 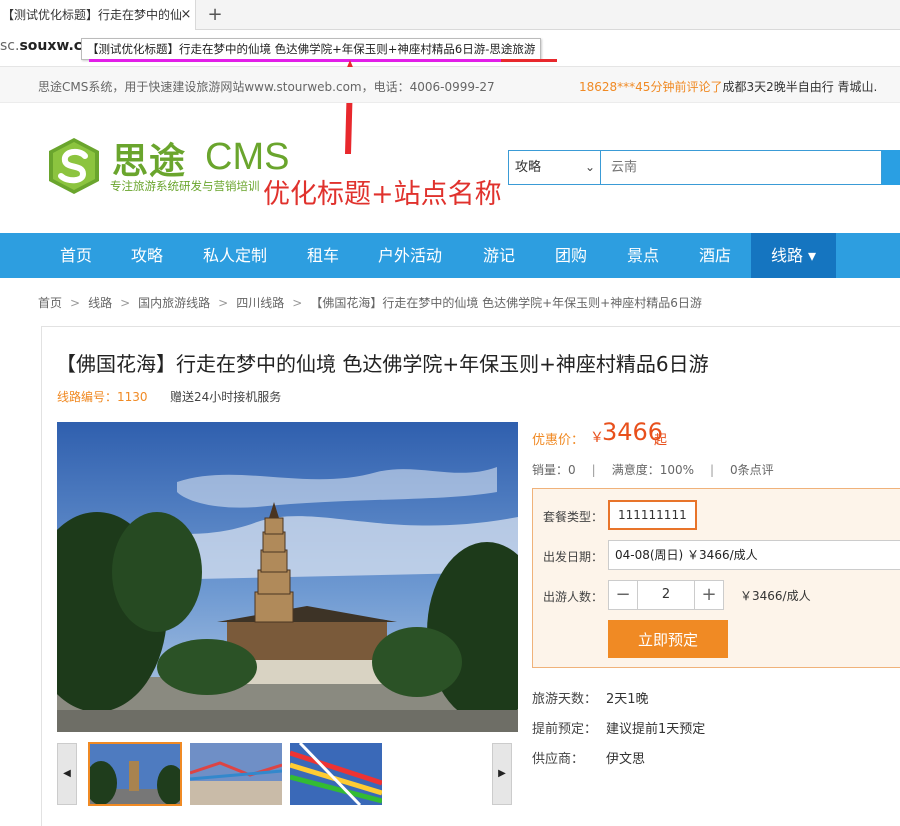 What do you see at coordinates (565, 729) in the screenshot?
I see `advance-label: 提前预定：` at bounding box center [565, 729].